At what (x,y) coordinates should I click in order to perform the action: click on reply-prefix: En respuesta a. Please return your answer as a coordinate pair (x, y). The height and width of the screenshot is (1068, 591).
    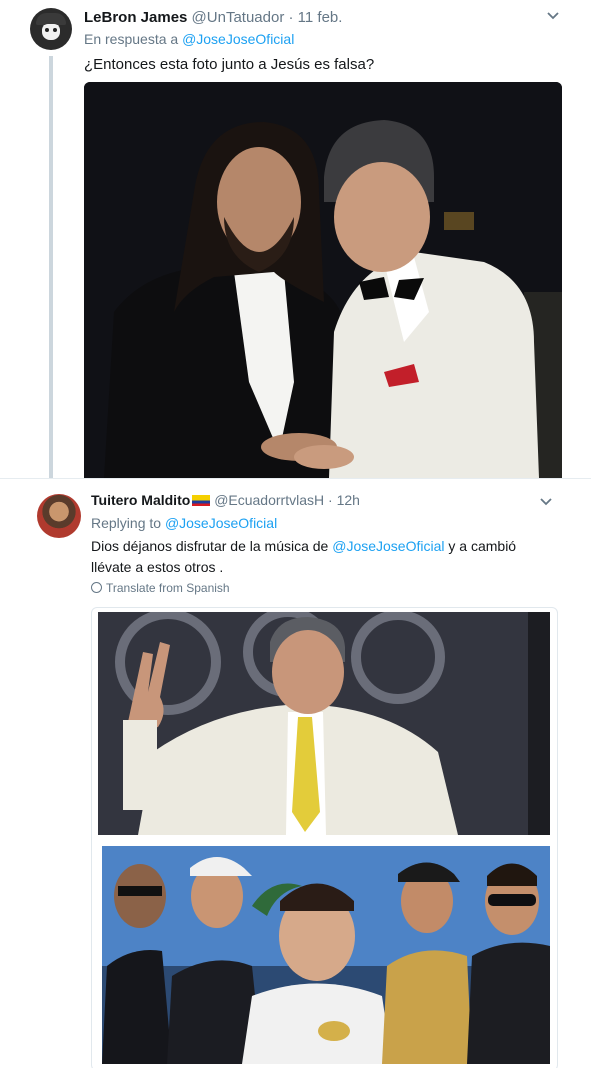
    Looking at the image, I should click on (131, 39).